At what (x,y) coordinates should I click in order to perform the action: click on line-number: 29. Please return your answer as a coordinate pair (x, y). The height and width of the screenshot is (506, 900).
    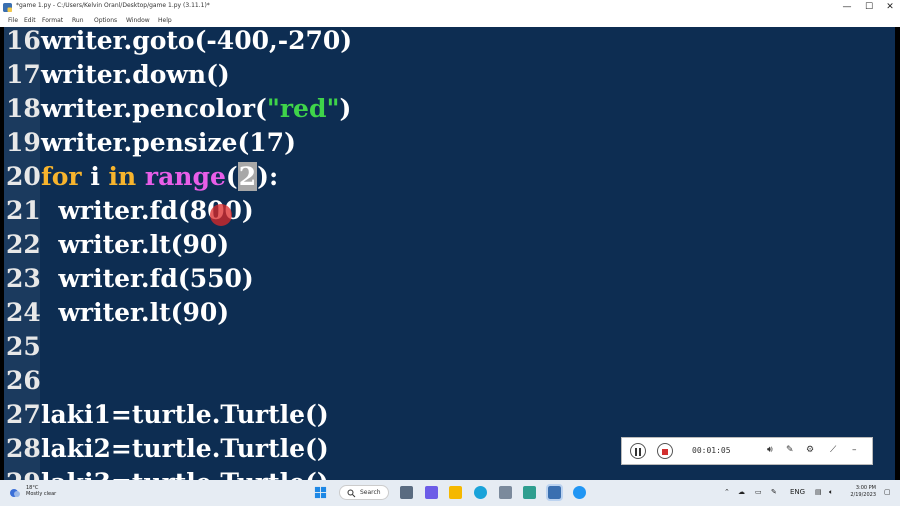
    Looking at the image, I should click on (23, 473).